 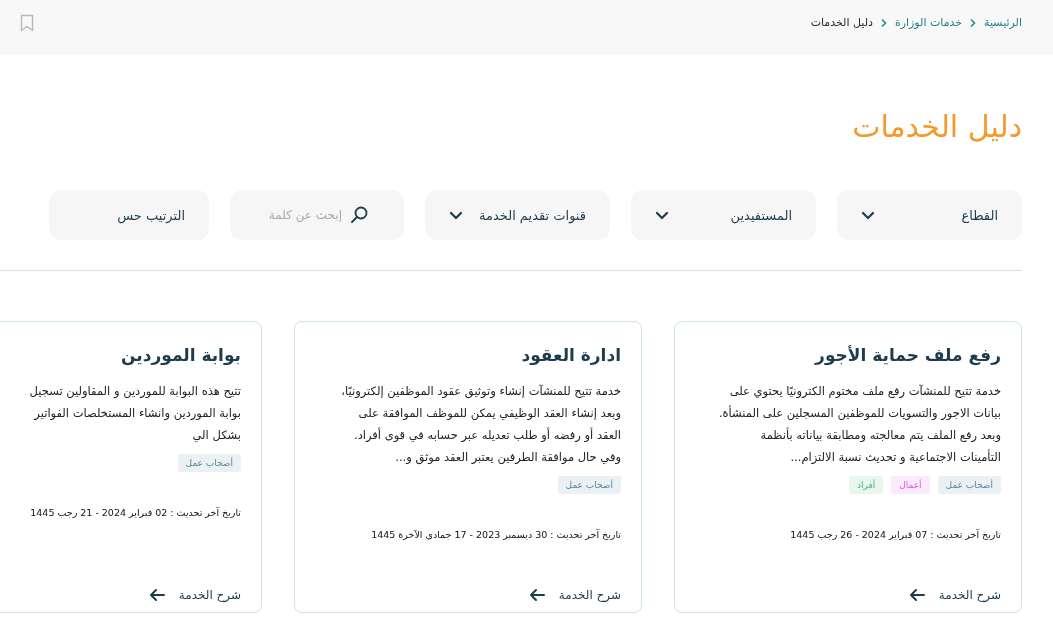 I want to click on description-line: وبعد رفع الملف يتم معالجته ومطابقة بياناته بأنظمة, so click(x=880, y=435).